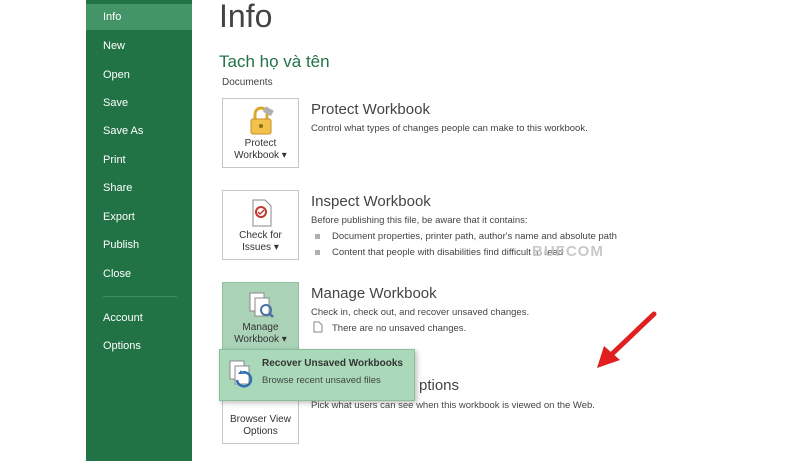 The image size is (800, 461). What do you see at coordinates (260, 235) in the screenshot?
I see `inspect-label-line1: Check for` at bounding box center [260, 235].